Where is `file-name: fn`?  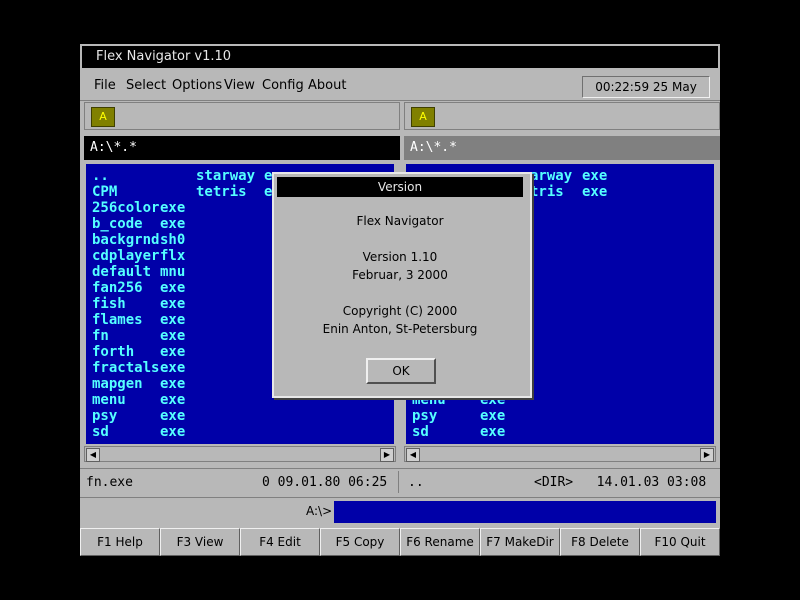 file-name: fn is located at coordinates (100, 336).